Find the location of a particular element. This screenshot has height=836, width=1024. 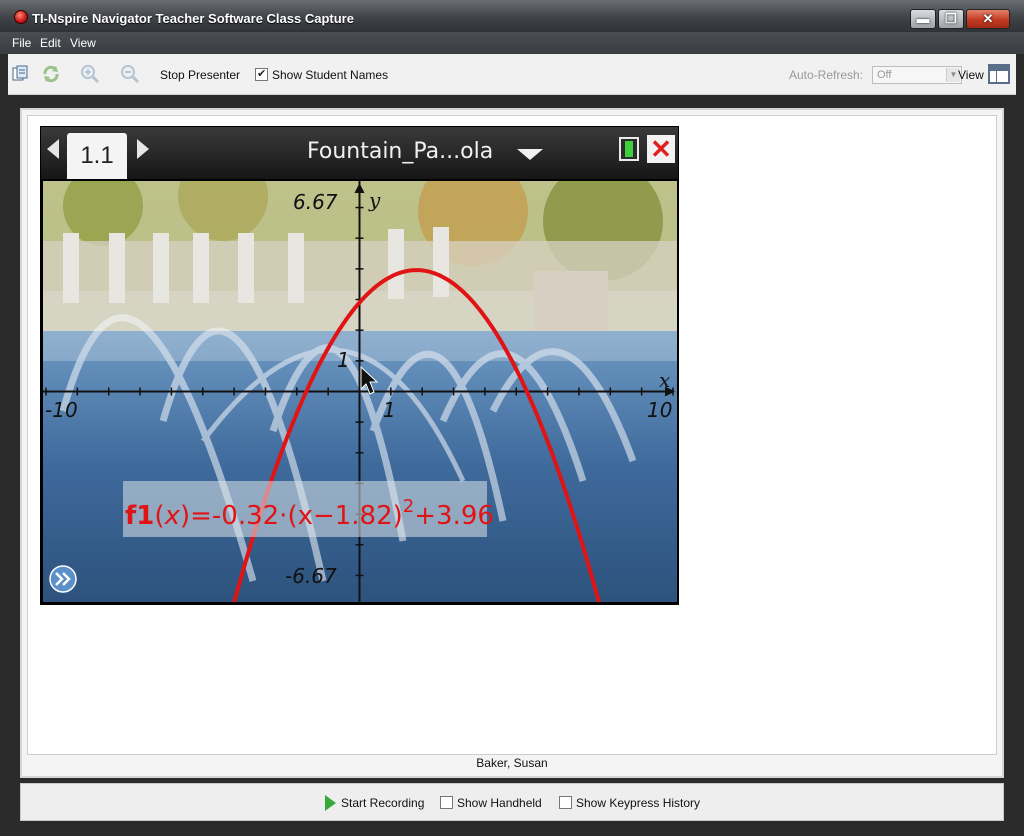

handheld-tab-bar: 1.1 Fountain_Pa...ola ✕ is located at coordinates (359, 153).